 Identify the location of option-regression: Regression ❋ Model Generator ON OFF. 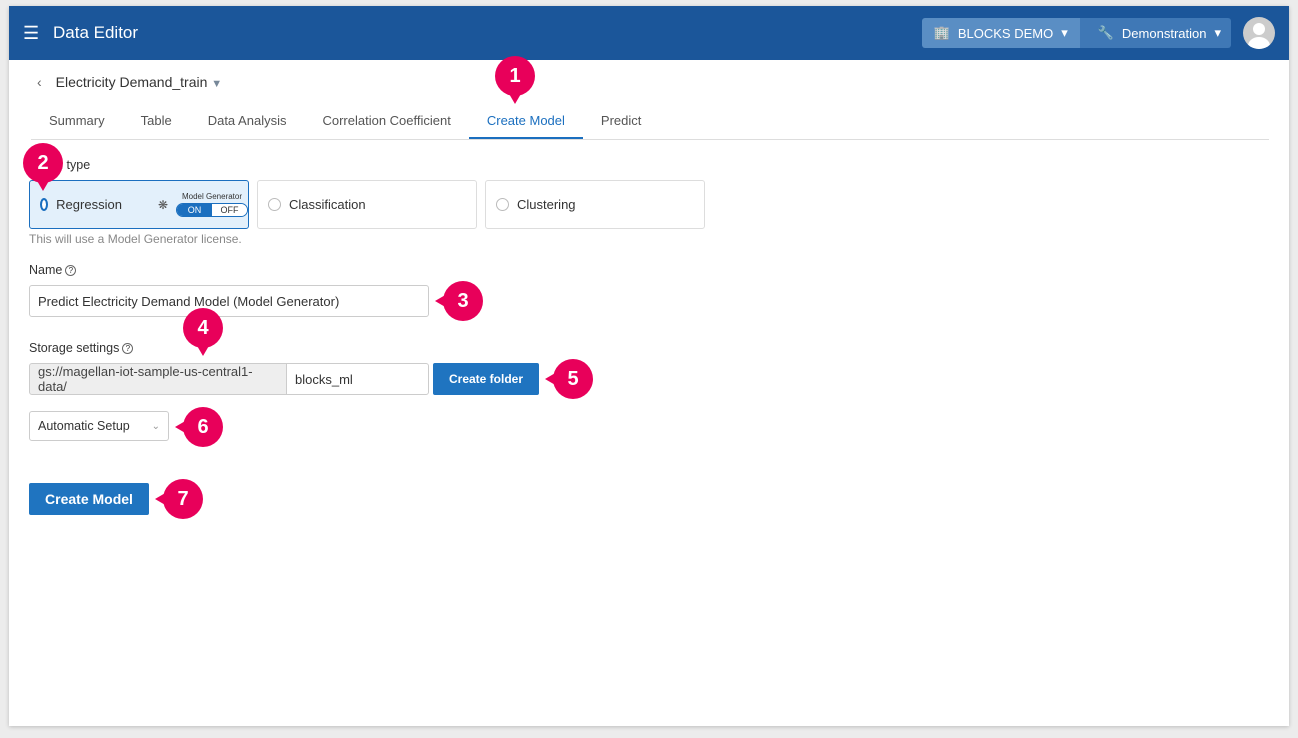
(139, 204).